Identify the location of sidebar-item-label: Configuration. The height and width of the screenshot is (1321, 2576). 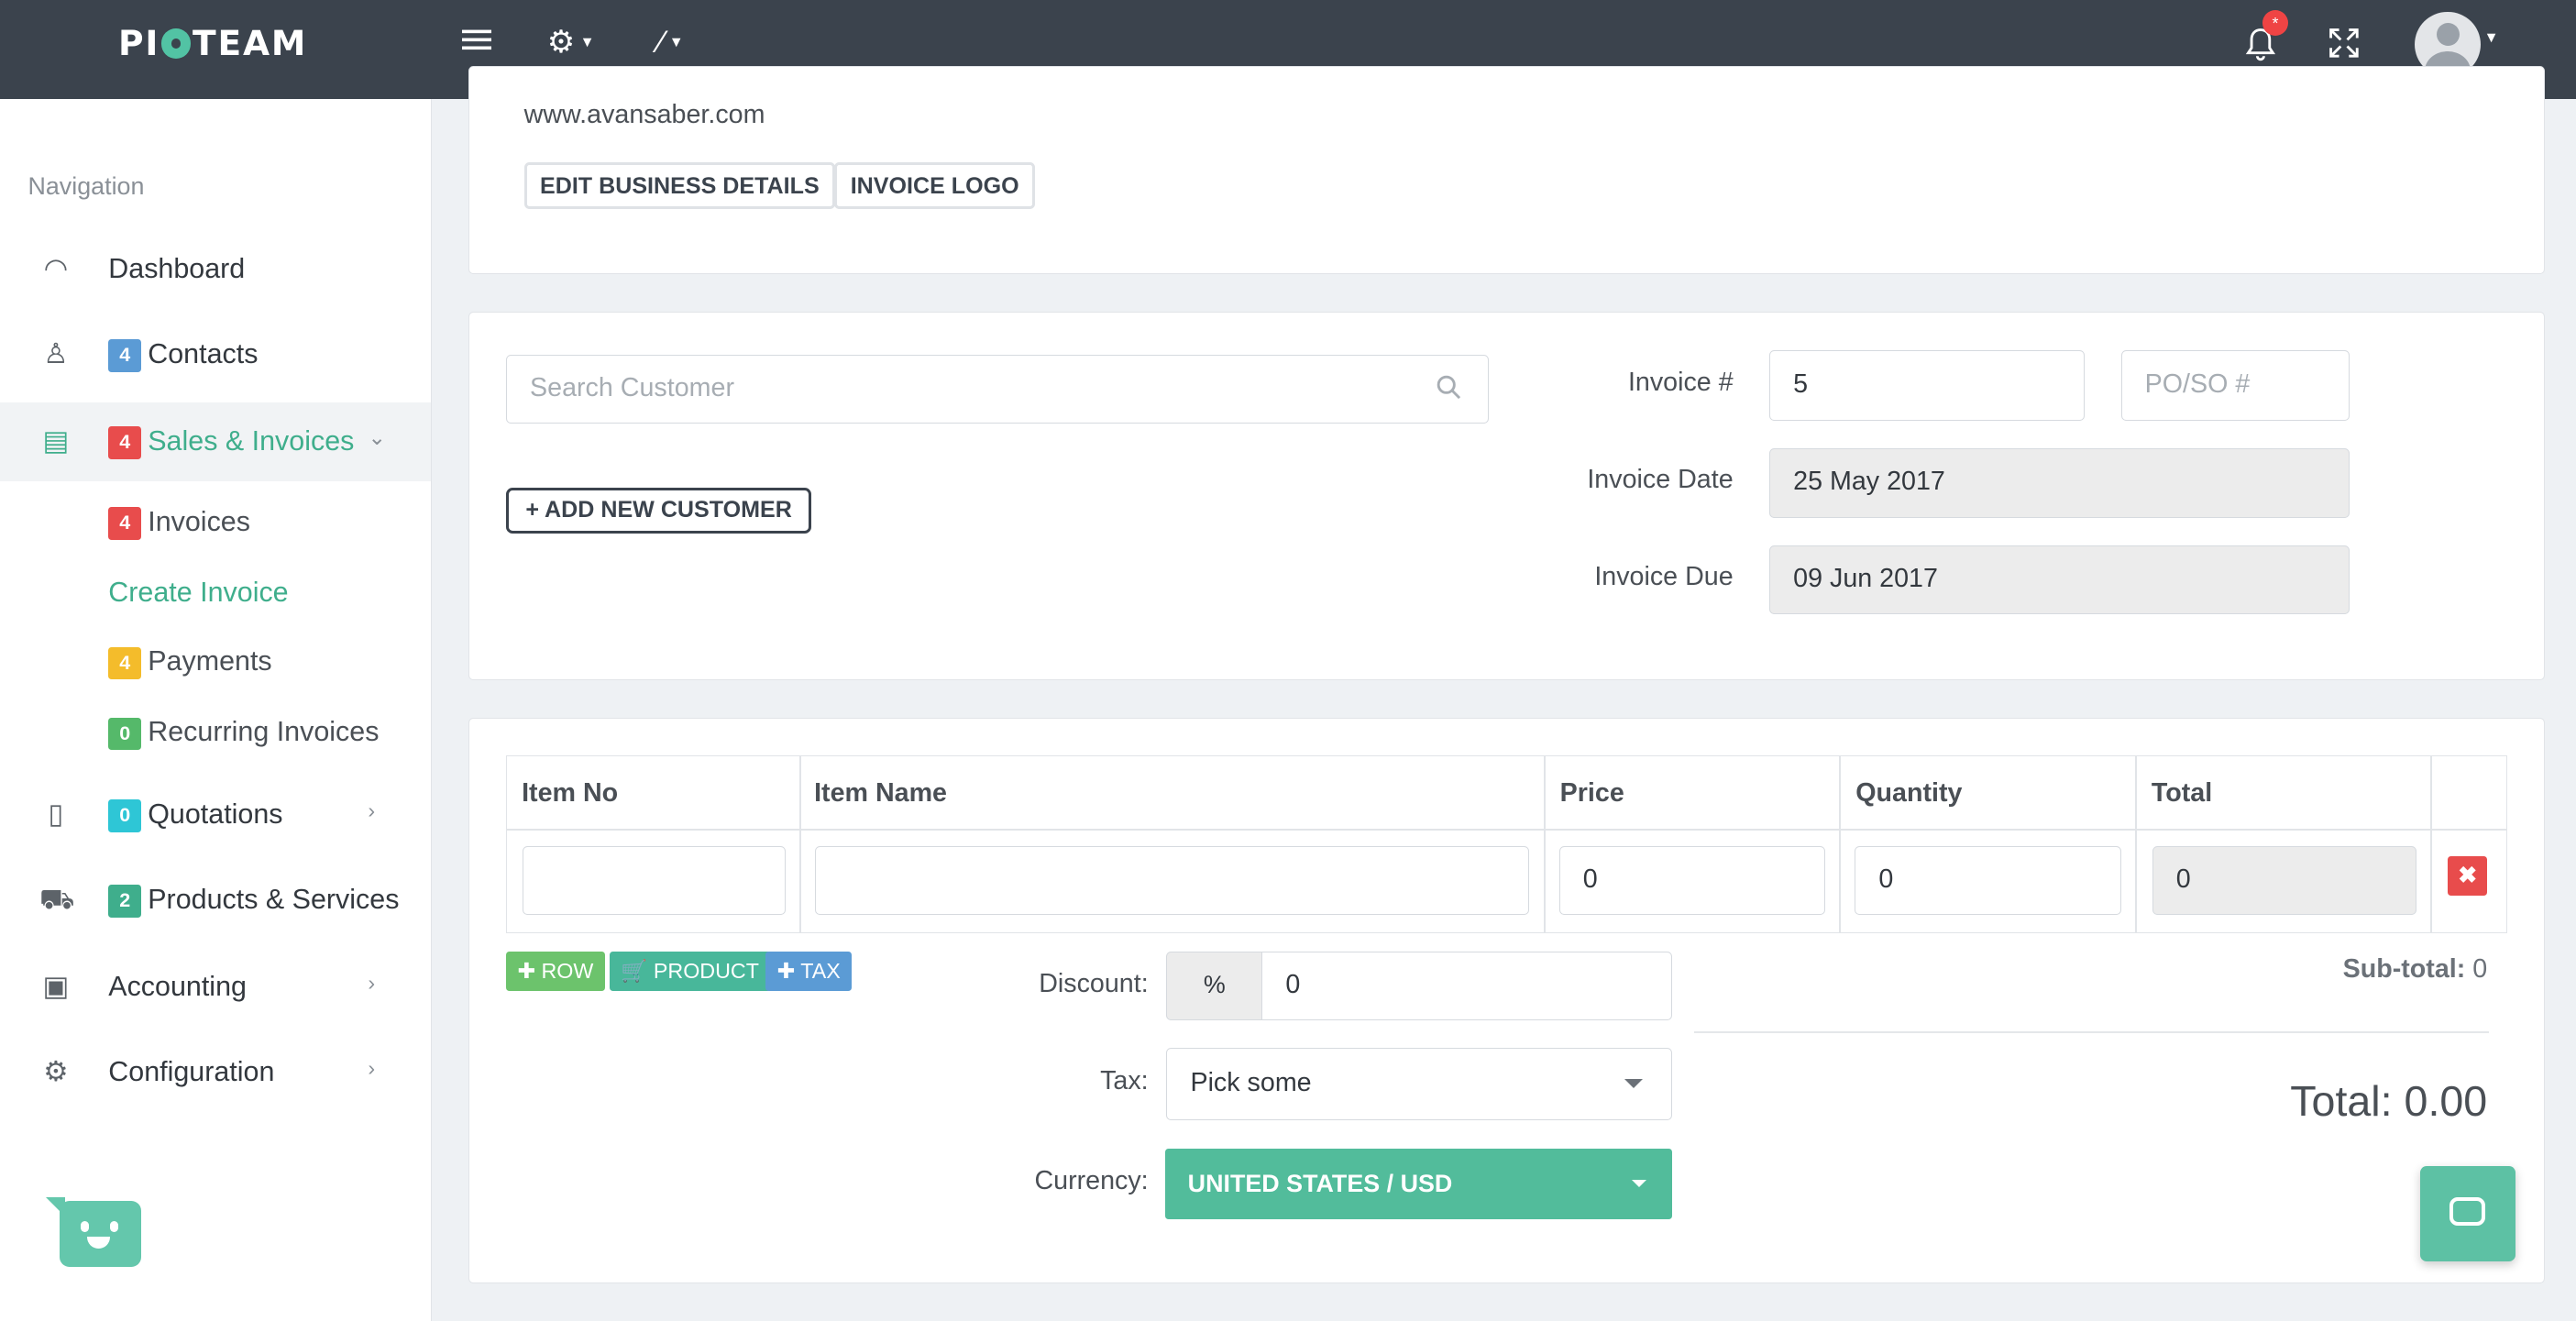
(191, 1072).